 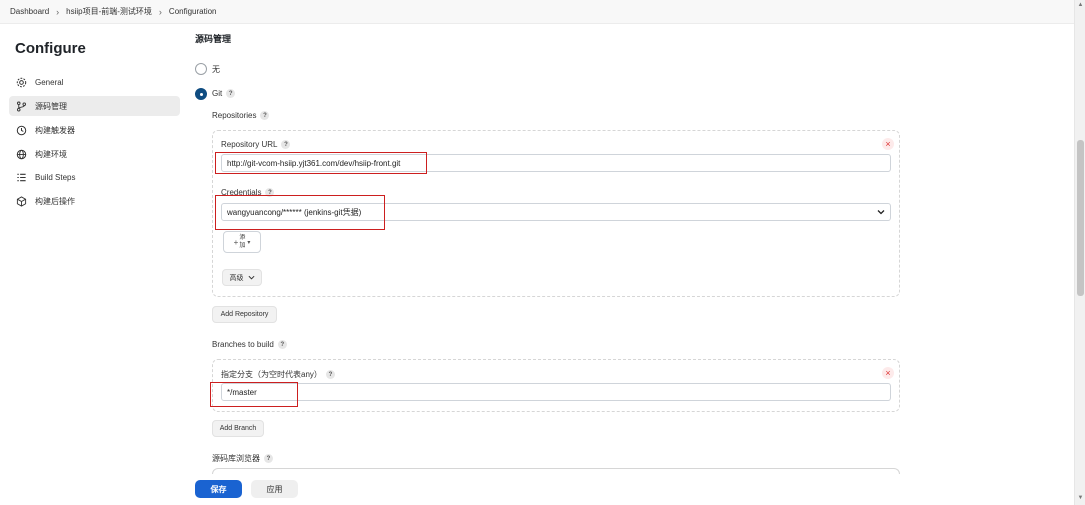 What do you see at coordinates (1080, 218) in the screenshot?
I see `scrollbar-thumb` at bounding box center [1080, 218].